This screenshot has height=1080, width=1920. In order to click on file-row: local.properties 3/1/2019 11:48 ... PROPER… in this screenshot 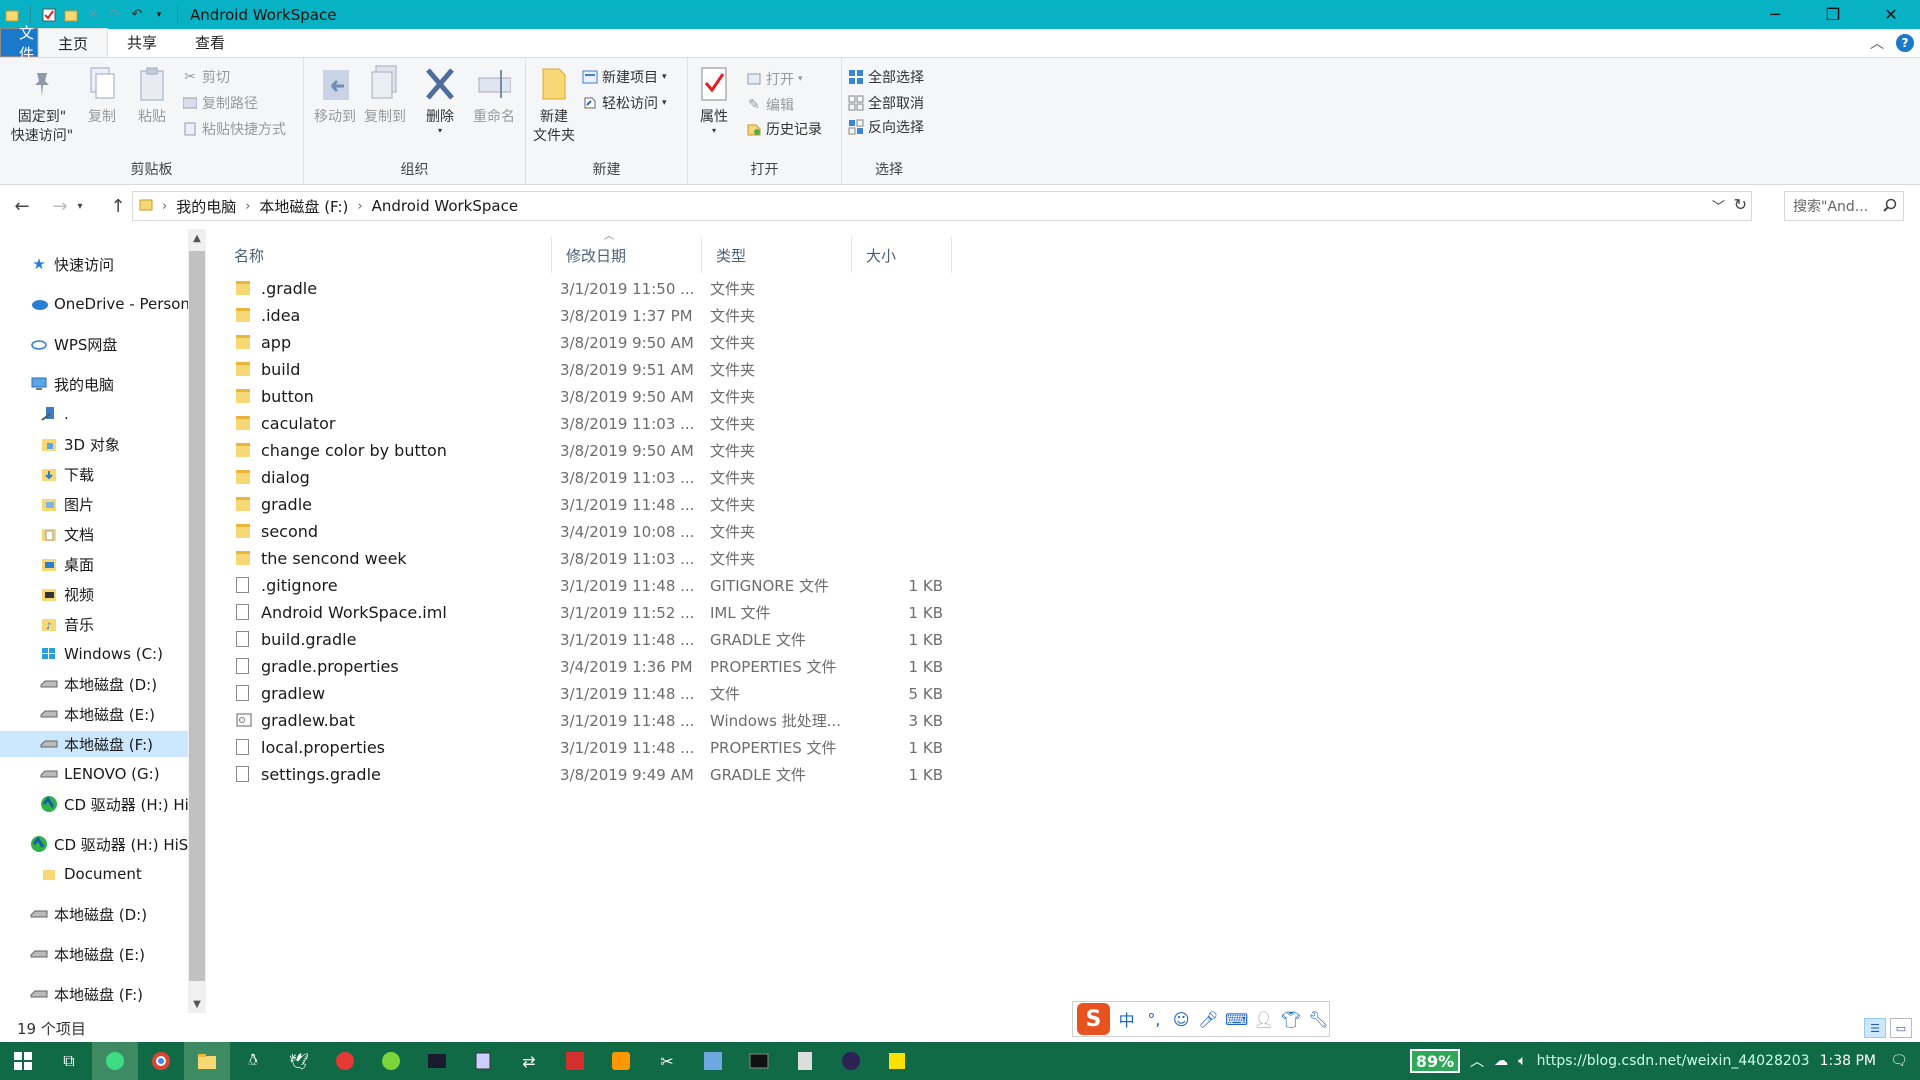, I will do `click(590, 747)`.